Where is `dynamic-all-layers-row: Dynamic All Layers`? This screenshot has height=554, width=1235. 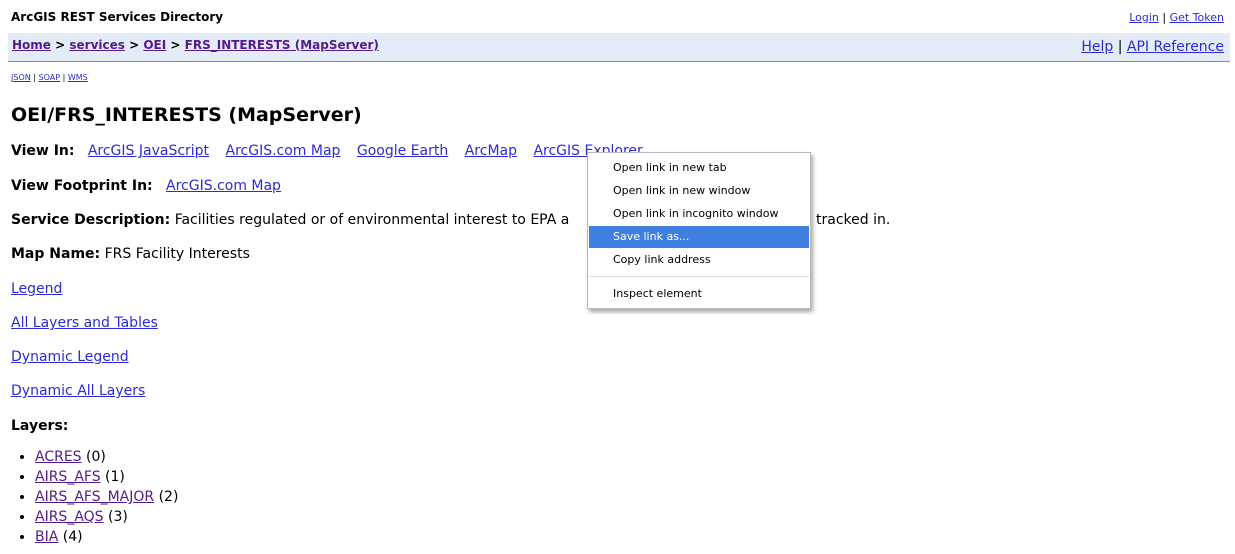
dynamic-all-layers-row: Dynamic All Layers is located at coordinates (78, 391).